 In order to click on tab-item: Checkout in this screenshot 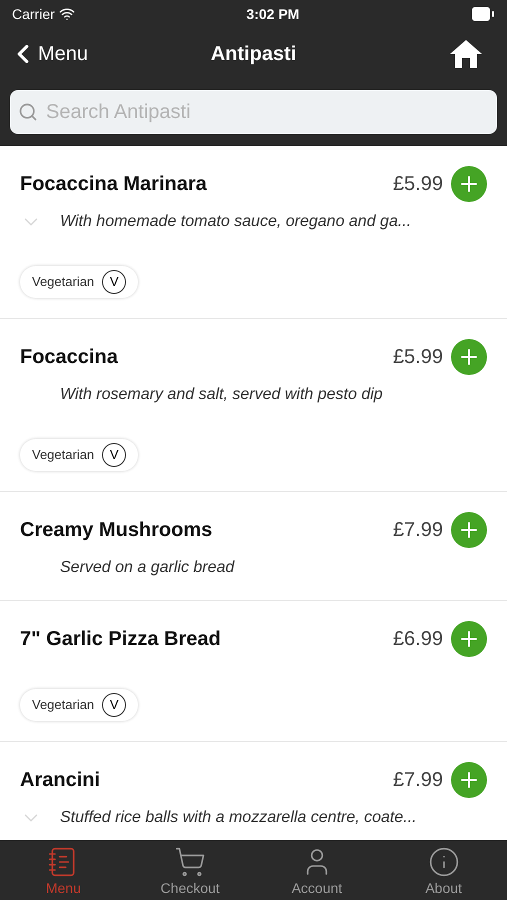, I will do `click(190, 870)`.